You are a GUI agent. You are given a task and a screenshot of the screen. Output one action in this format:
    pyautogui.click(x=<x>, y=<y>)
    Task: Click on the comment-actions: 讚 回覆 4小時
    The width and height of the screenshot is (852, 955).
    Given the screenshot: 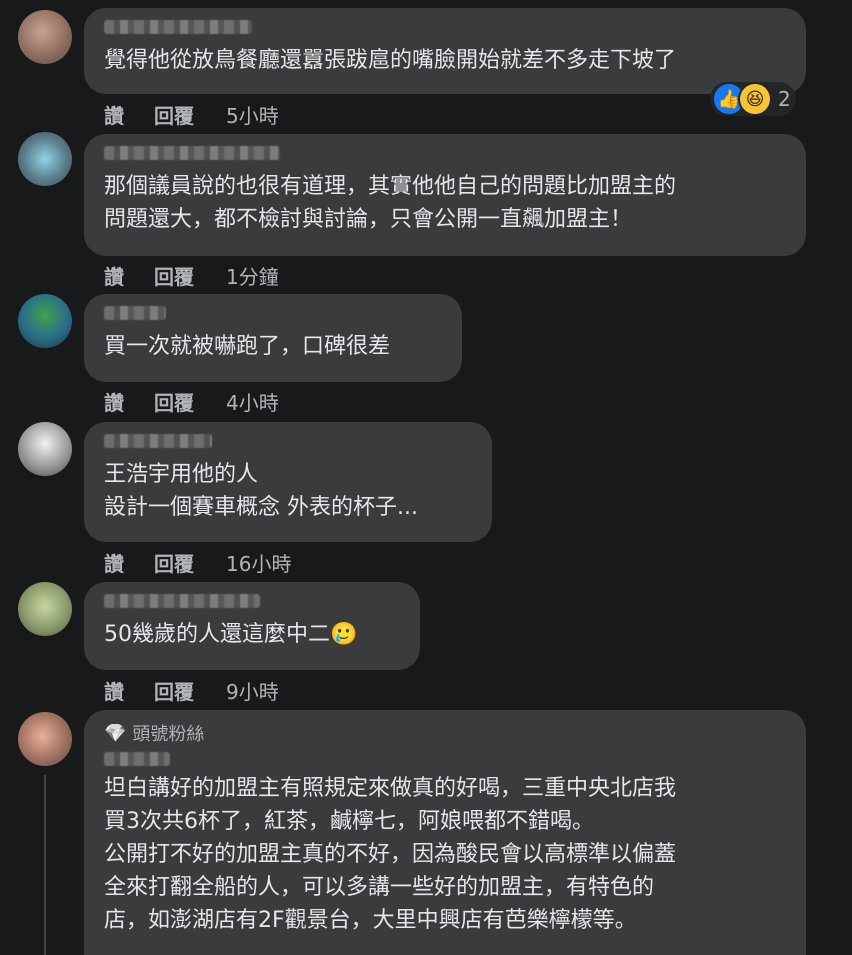 What is the action you would take?
    pyautogui.click(x=191, y=401)
    